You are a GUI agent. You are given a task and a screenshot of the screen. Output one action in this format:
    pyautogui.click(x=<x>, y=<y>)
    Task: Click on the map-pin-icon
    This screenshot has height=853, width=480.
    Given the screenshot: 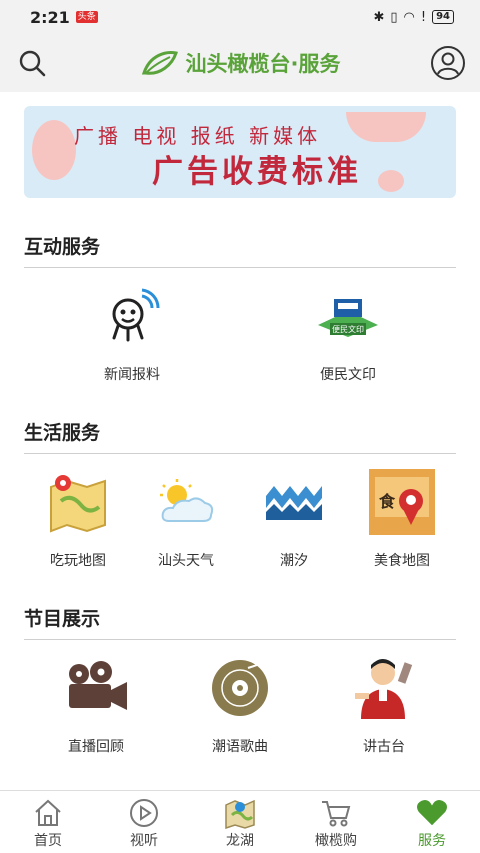 What is the action you would take?
    pyautogui.click(x=240, y=814)
    